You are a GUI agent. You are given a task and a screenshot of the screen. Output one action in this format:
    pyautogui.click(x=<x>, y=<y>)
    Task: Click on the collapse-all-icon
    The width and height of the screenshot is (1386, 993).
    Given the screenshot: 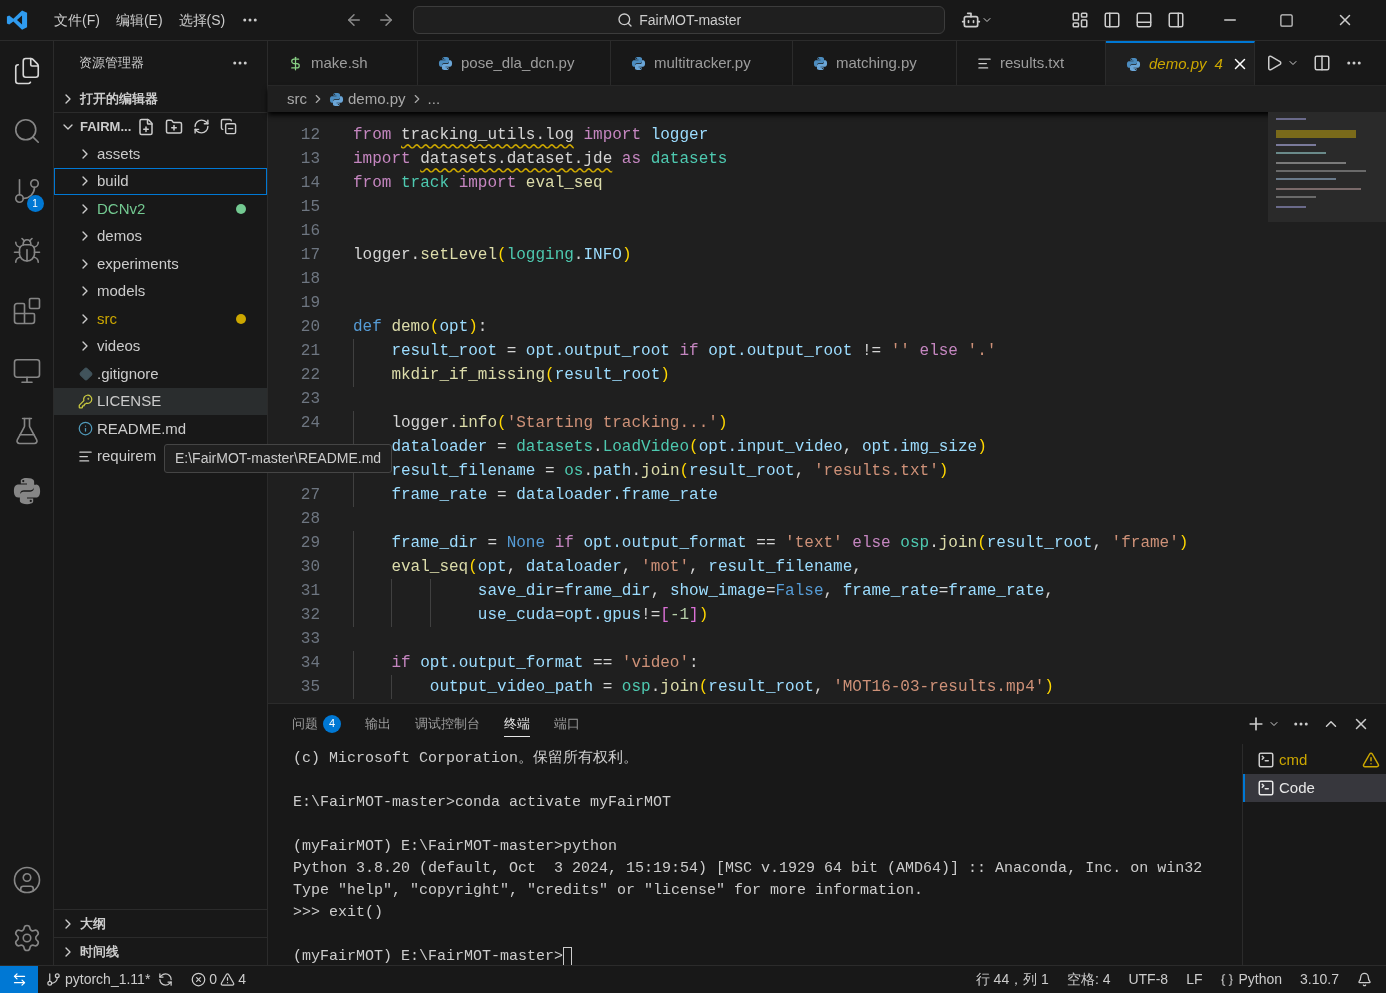 What is the action you would take?
    pyautogui.click(x=229, y=126)
    